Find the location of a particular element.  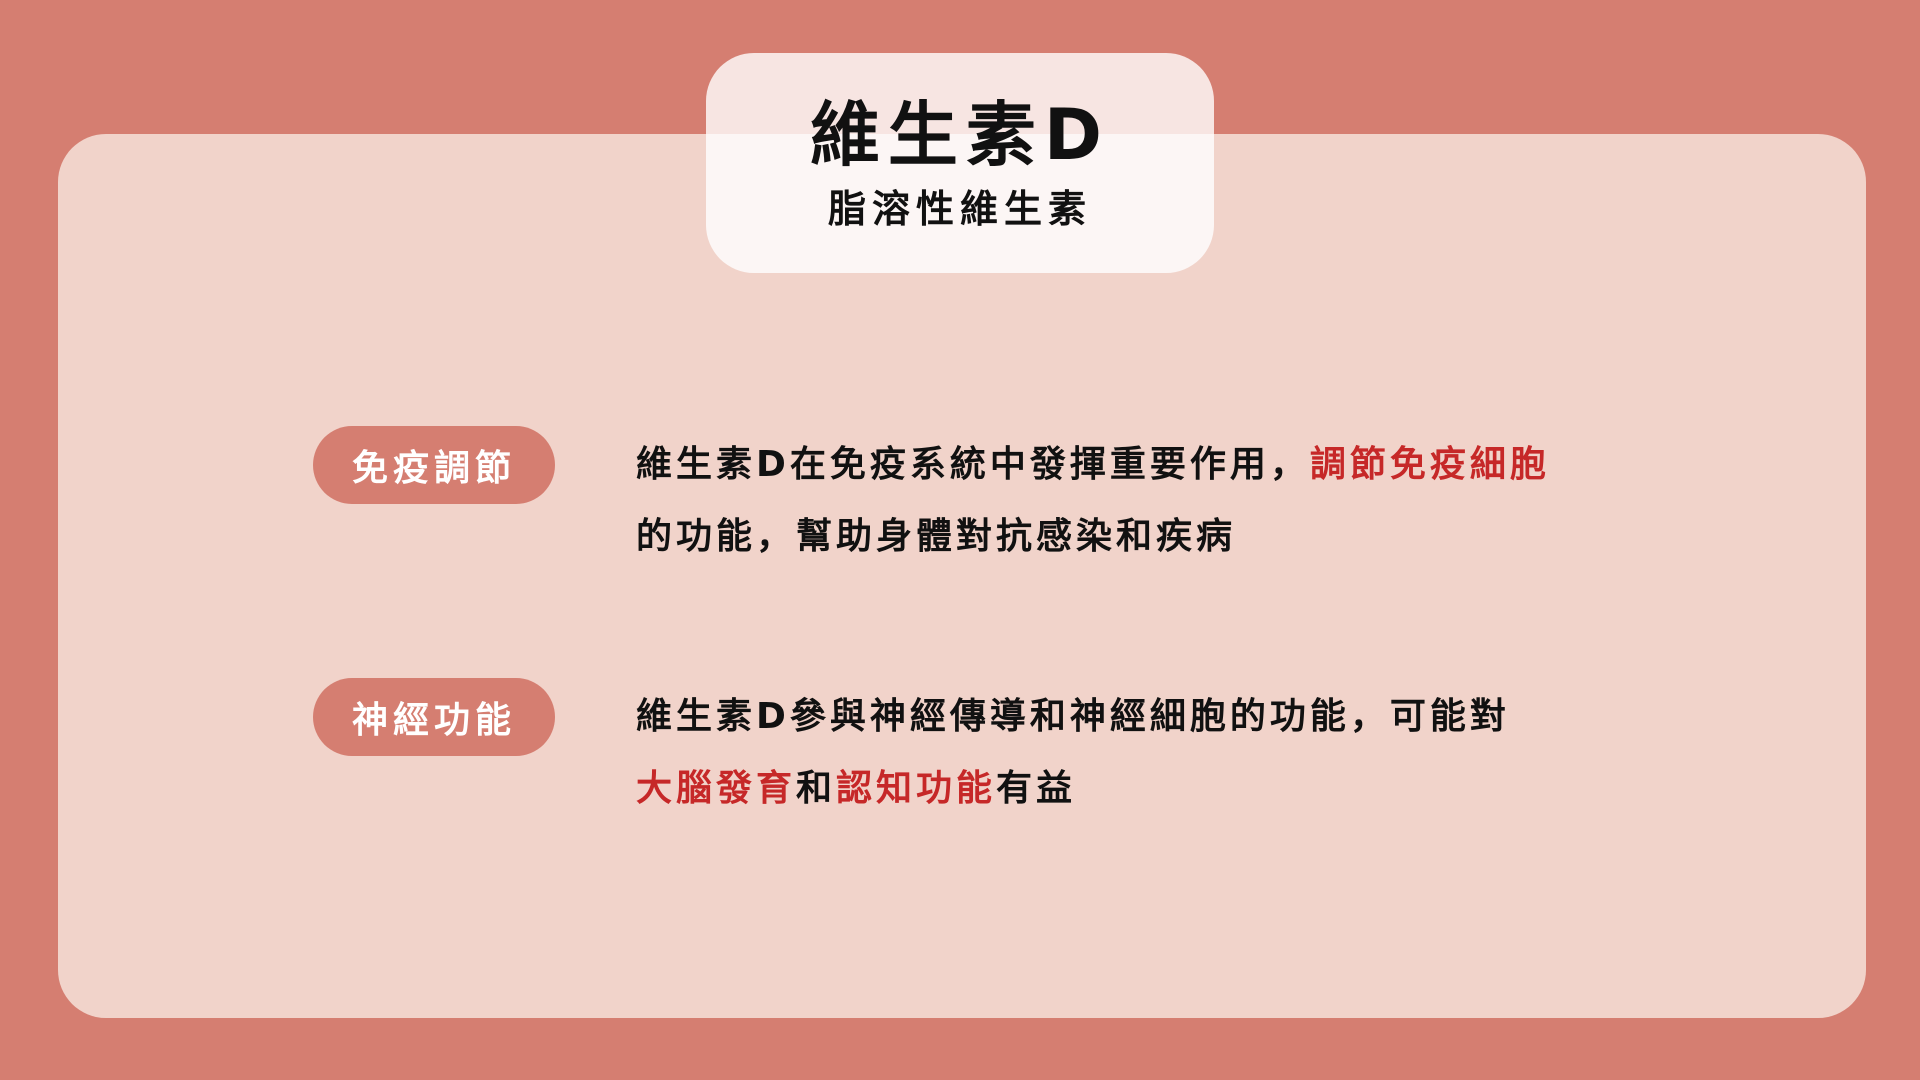

description-line: 的功能，幫助身體對抗感染和疾病 is located at coordinates (1141, 537).